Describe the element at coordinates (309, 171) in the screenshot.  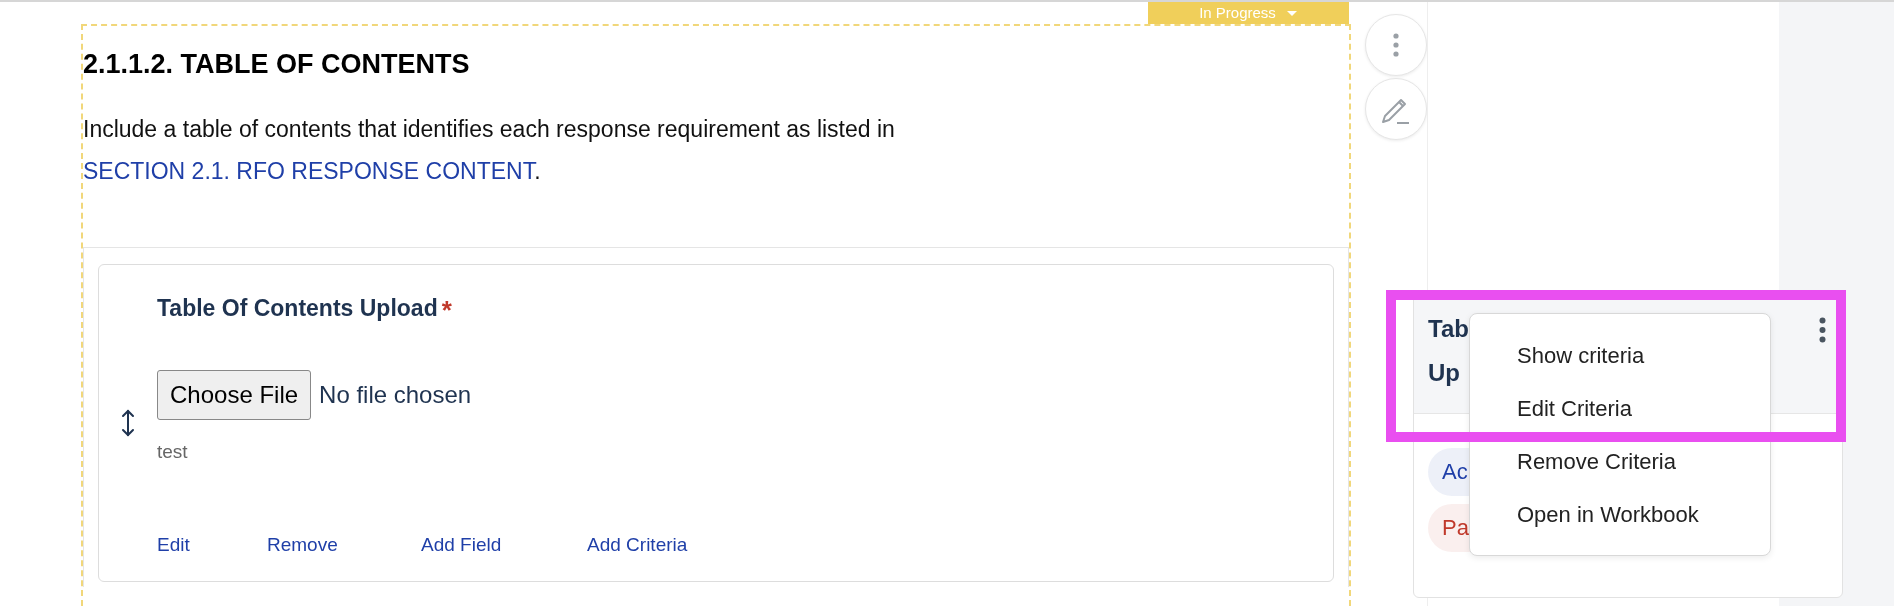
I see `section-link: SECTION 2.1. RFO RESPONSE CONTENT` at that location.